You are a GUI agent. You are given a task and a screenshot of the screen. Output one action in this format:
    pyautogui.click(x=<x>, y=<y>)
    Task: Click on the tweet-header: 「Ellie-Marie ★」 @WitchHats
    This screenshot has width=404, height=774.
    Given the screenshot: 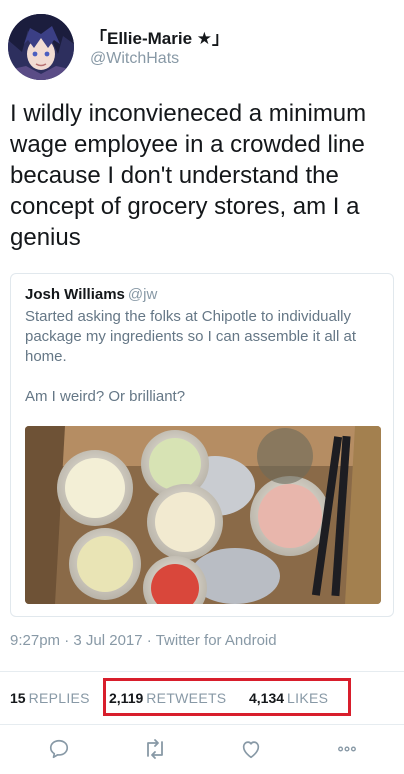 What is the action you would take?
    pyautogui.click(x=203, y=47)
    